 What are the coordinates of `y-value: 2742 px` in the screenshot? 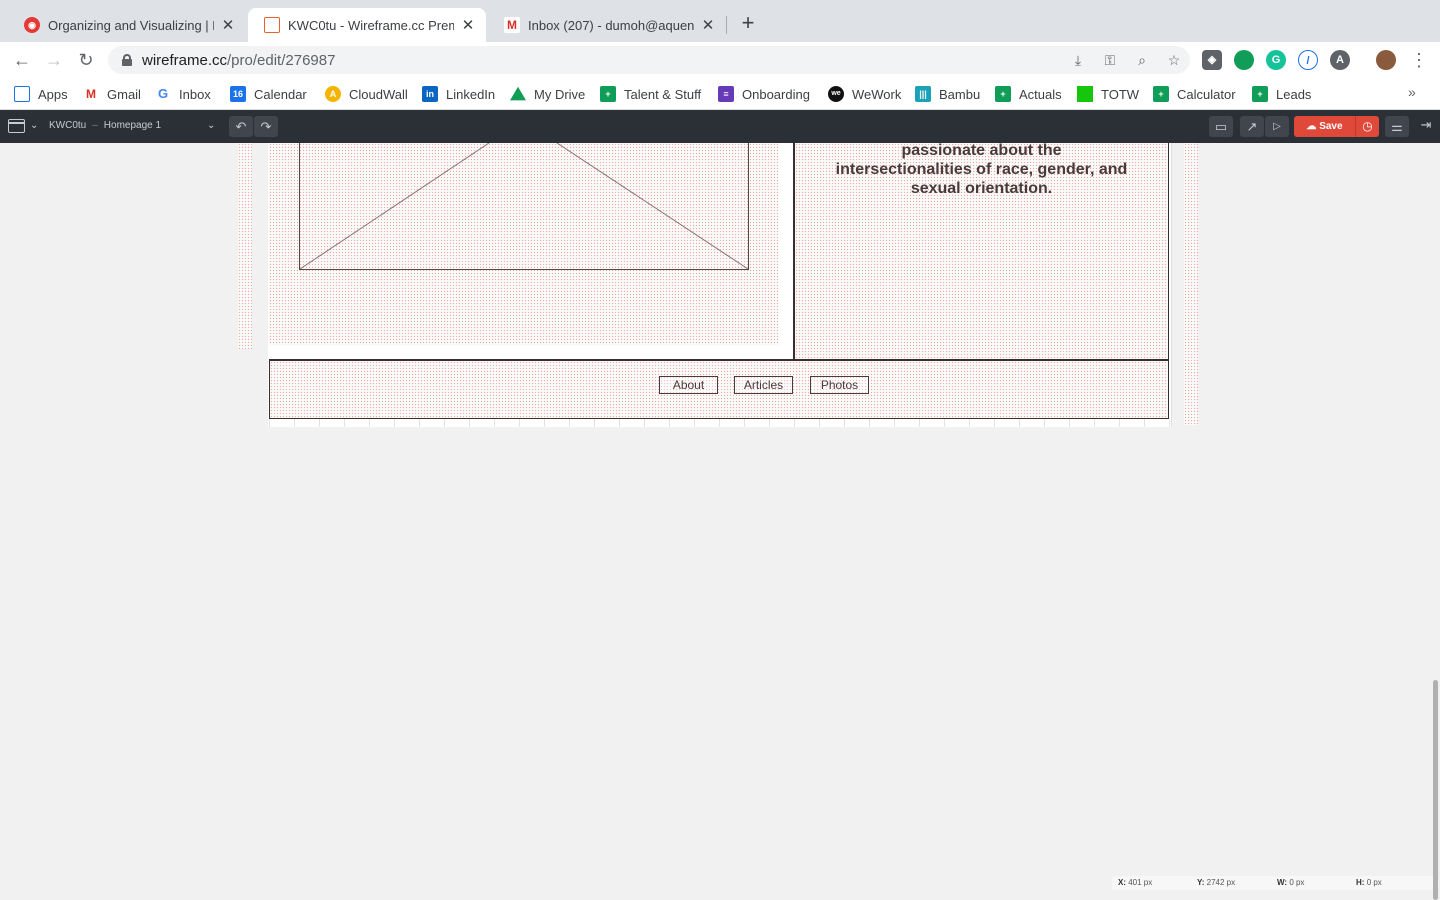 It's located at (1221, 882).